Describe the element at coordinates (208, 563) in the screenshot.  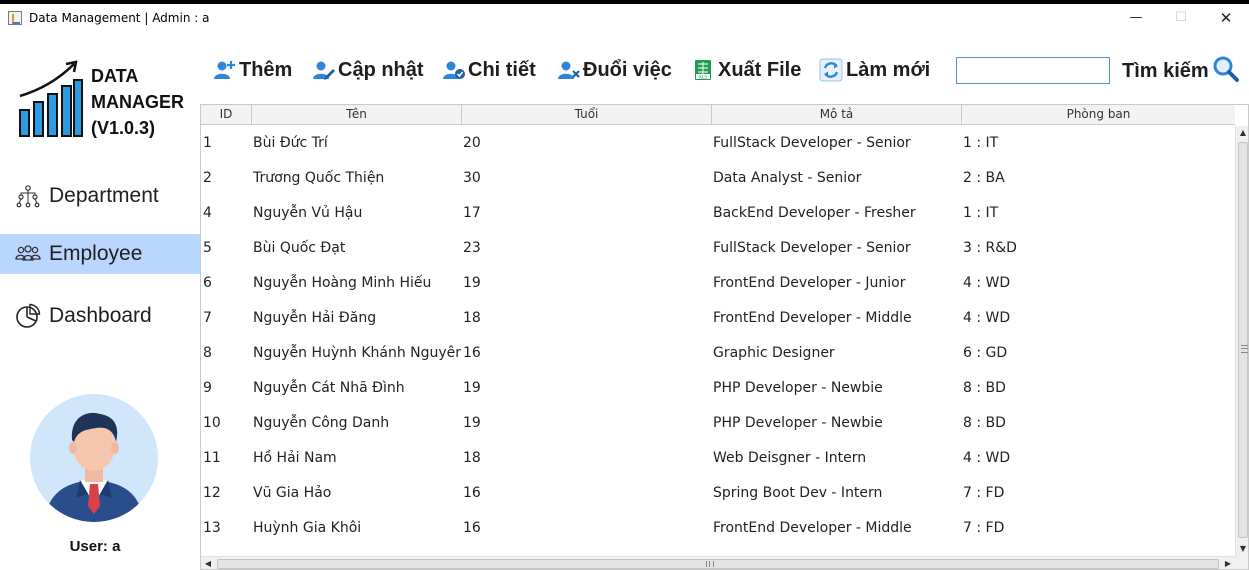
I see `scroll-left-arrow-icon: ◀` at that location.